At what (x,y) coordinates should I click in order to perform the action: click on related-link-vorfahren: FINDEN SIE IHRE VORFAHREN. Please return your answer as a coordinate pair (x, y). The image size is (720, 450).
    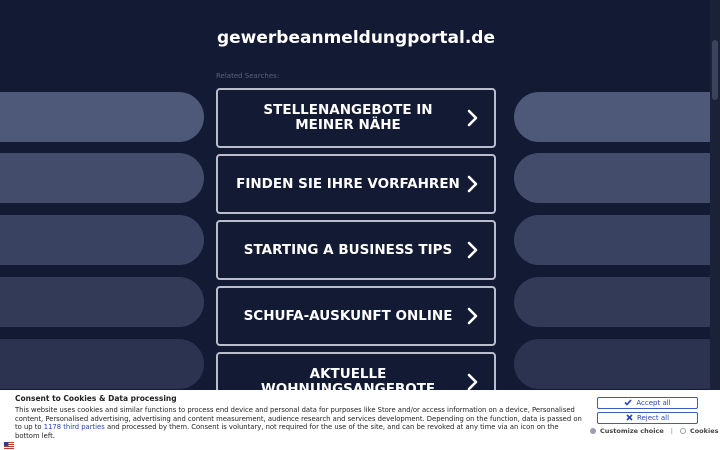
    Looking at the image, I should click on (356, 184).